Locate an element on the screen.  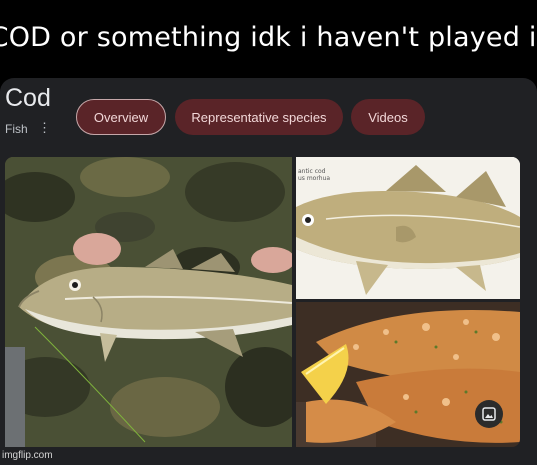
chip-overview: Overview is located at coordinates (121, 117).